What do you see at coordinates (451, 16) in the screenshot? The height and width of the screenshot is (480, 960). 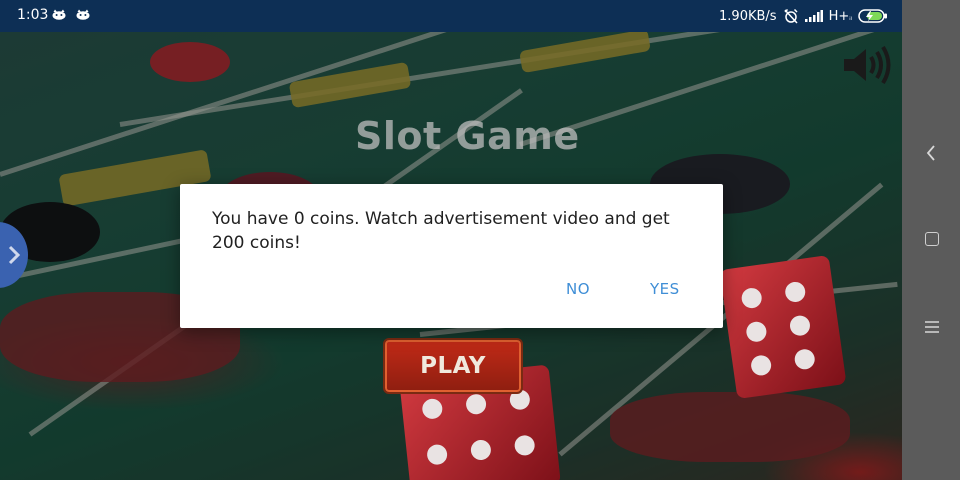 I see `status-bar: 1:03 1.90KB/s H+ᵢₗ` at bounding box center [451, 16].